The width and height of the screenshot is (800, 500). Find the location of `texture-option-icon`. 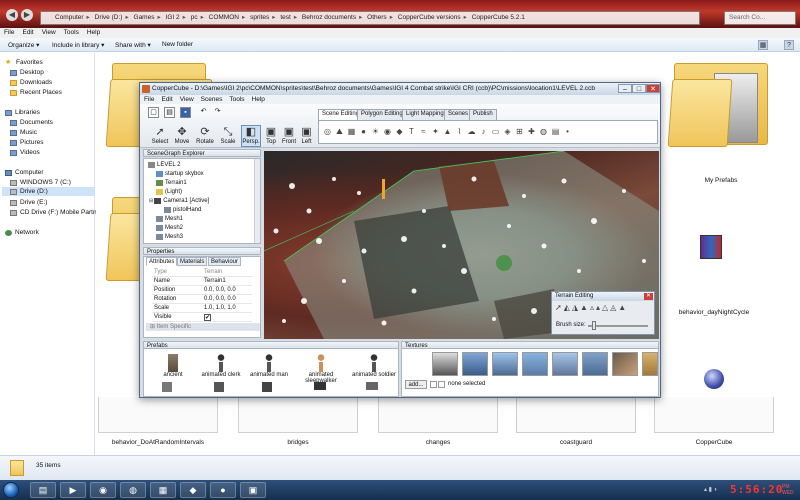

texture-option-icon is located at coordinates (441, 384).